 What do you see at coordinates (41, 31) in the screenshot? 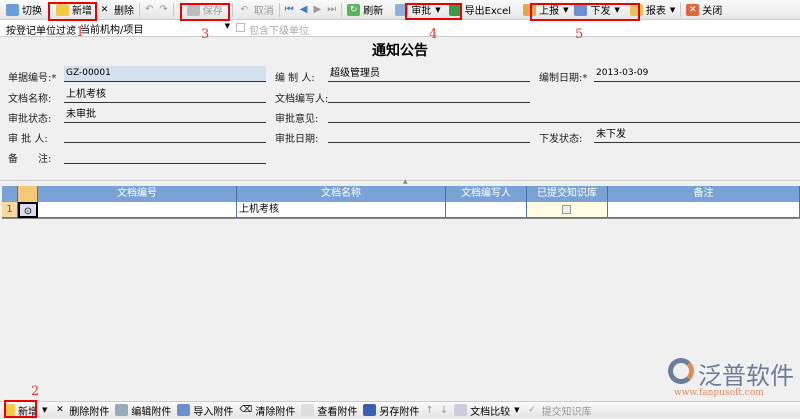
I see `filter-label: 按登记单位过滤` at bounding box center [41, 31].